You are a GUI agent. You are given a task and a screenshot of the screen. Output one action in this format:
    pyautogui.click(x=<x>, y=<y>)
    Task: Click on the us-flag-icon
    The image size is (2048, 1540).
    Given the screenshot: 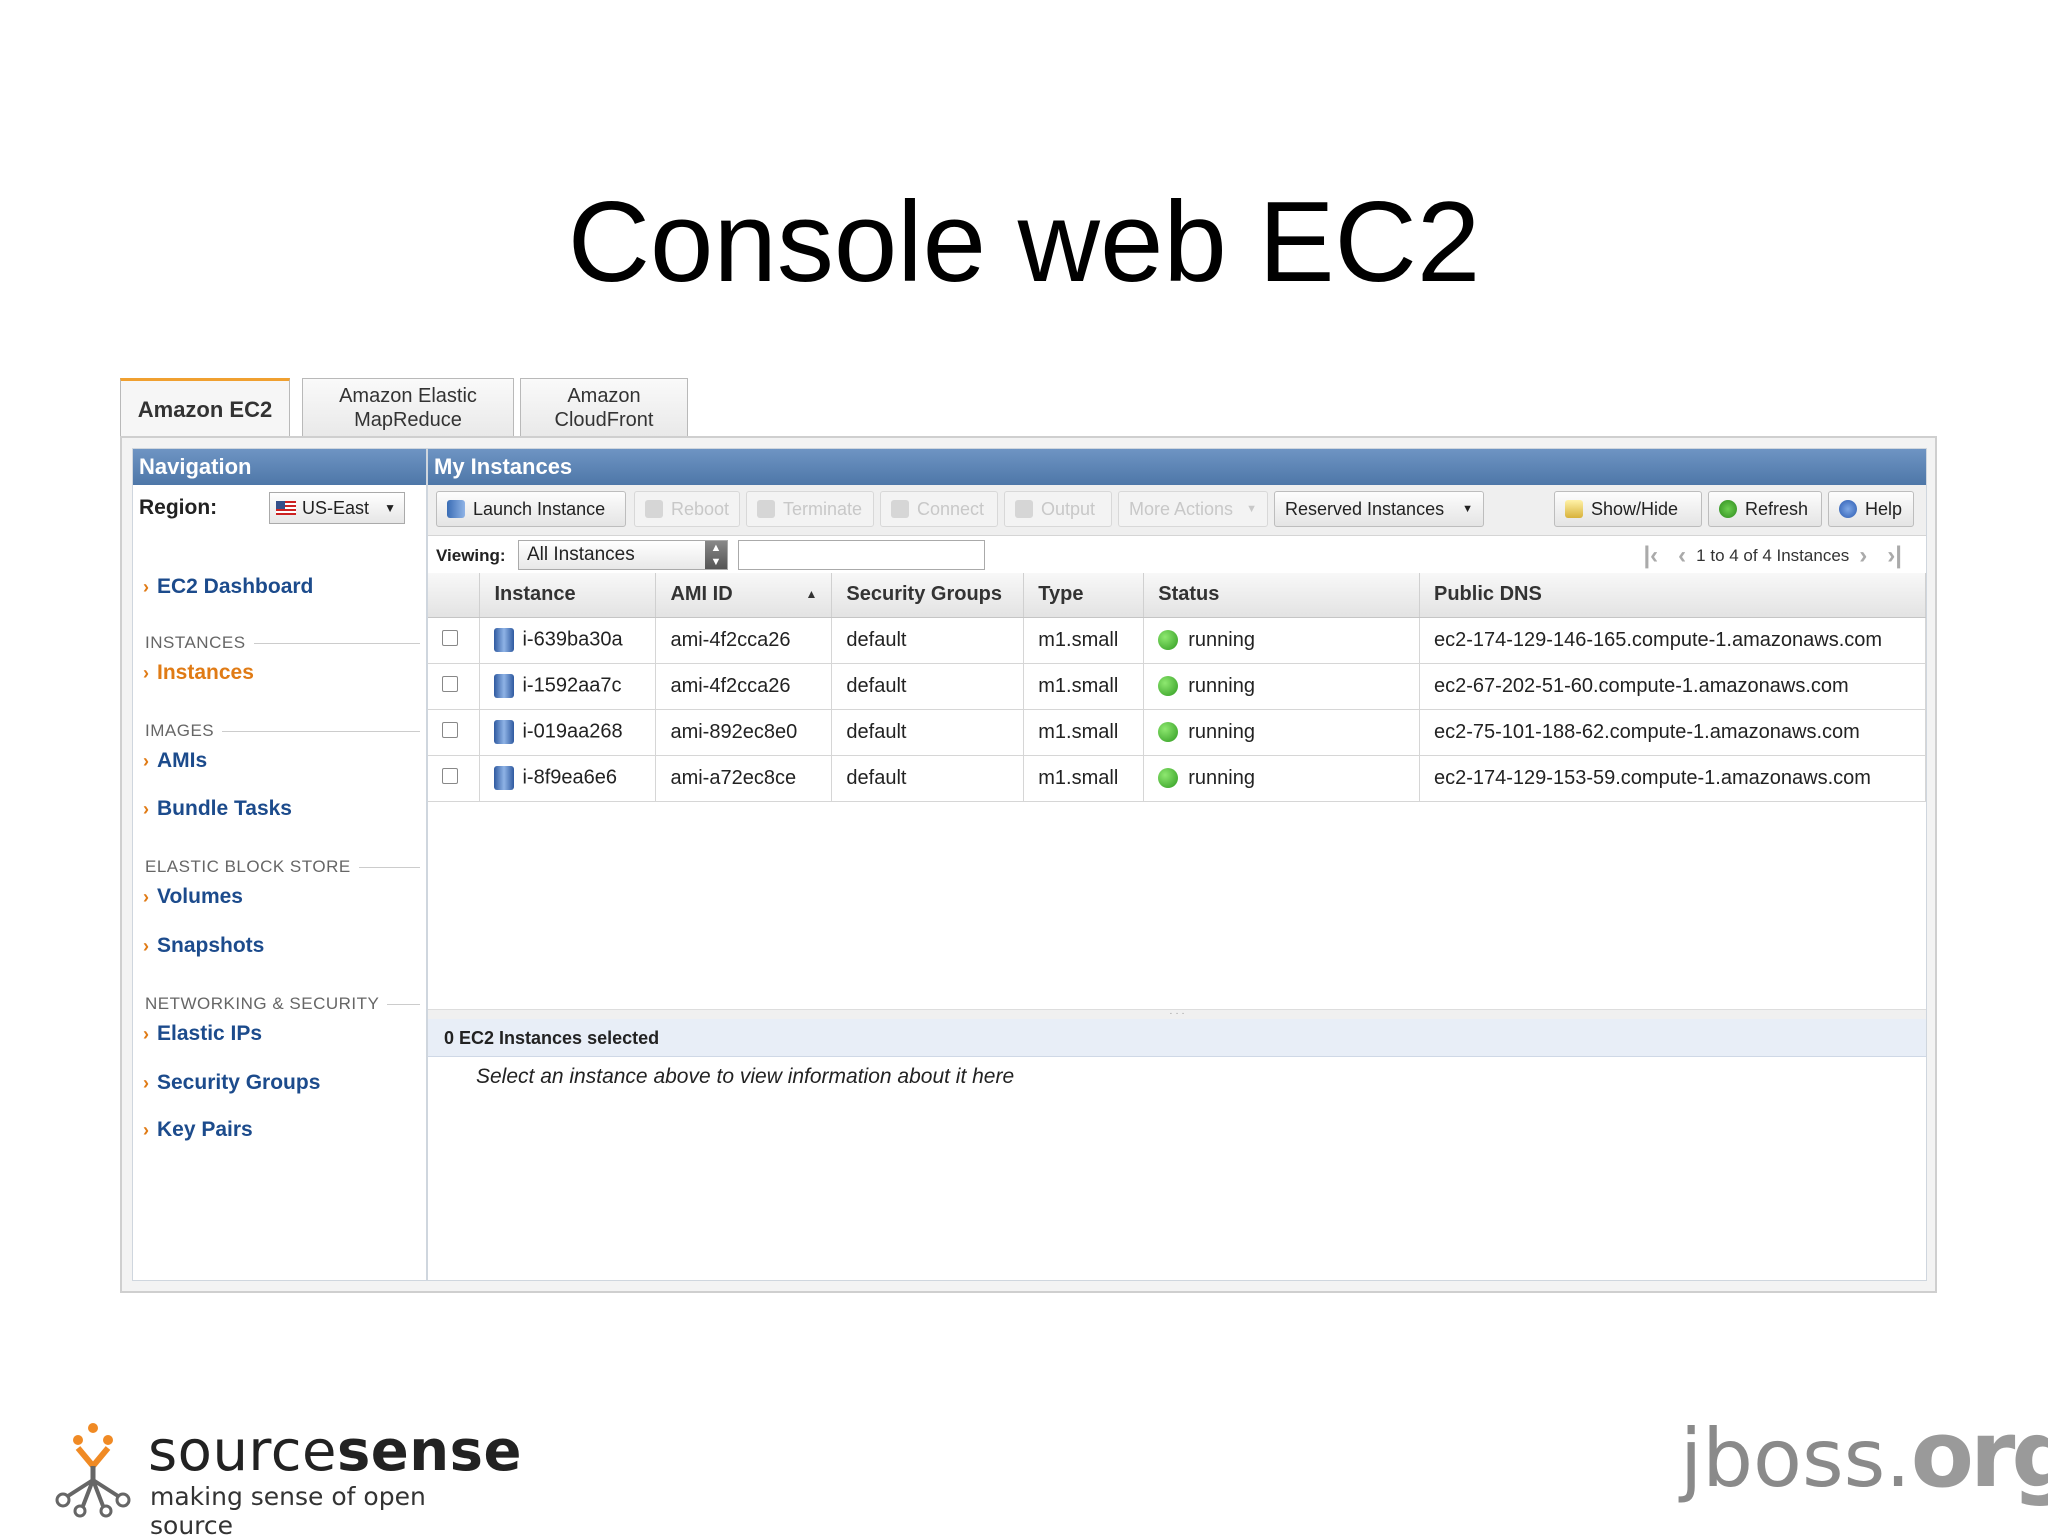 What is the action you would take?
    pyautogui.click(x=286, y=508)
    